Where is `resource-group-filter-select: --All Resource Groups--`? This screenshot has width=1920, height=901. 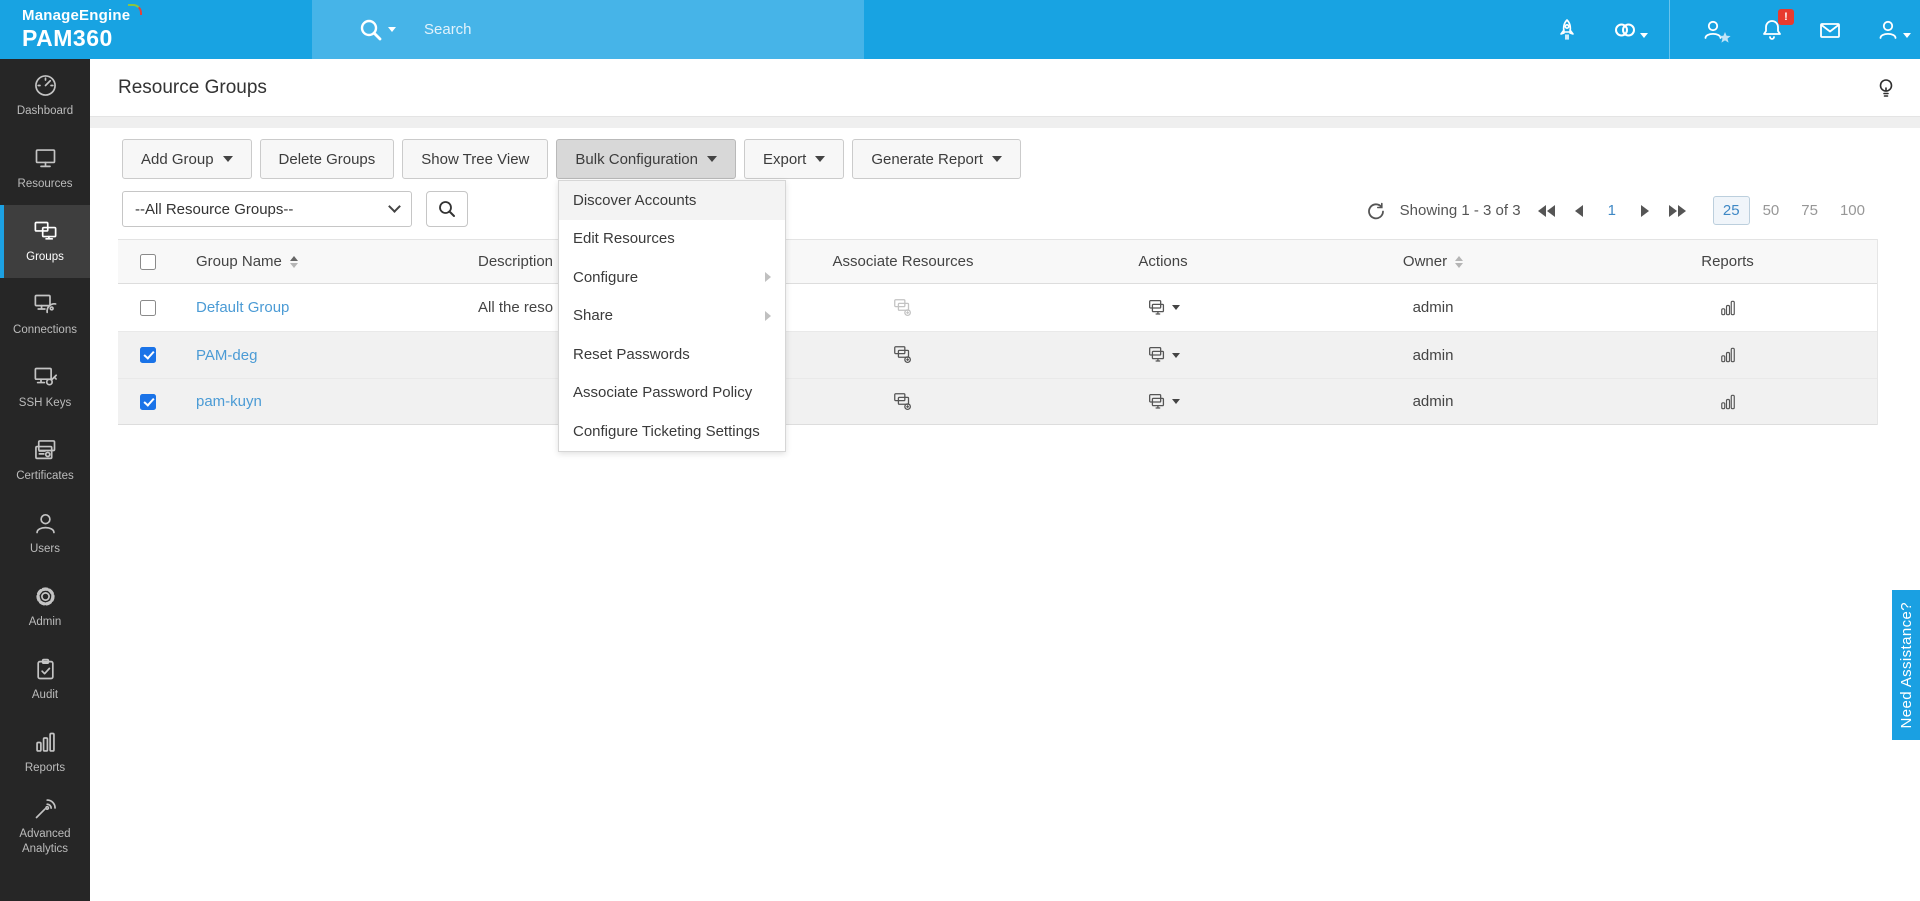 resource-group-filter-select: --All Resource Groups-- is located at coordinates (267, 209).